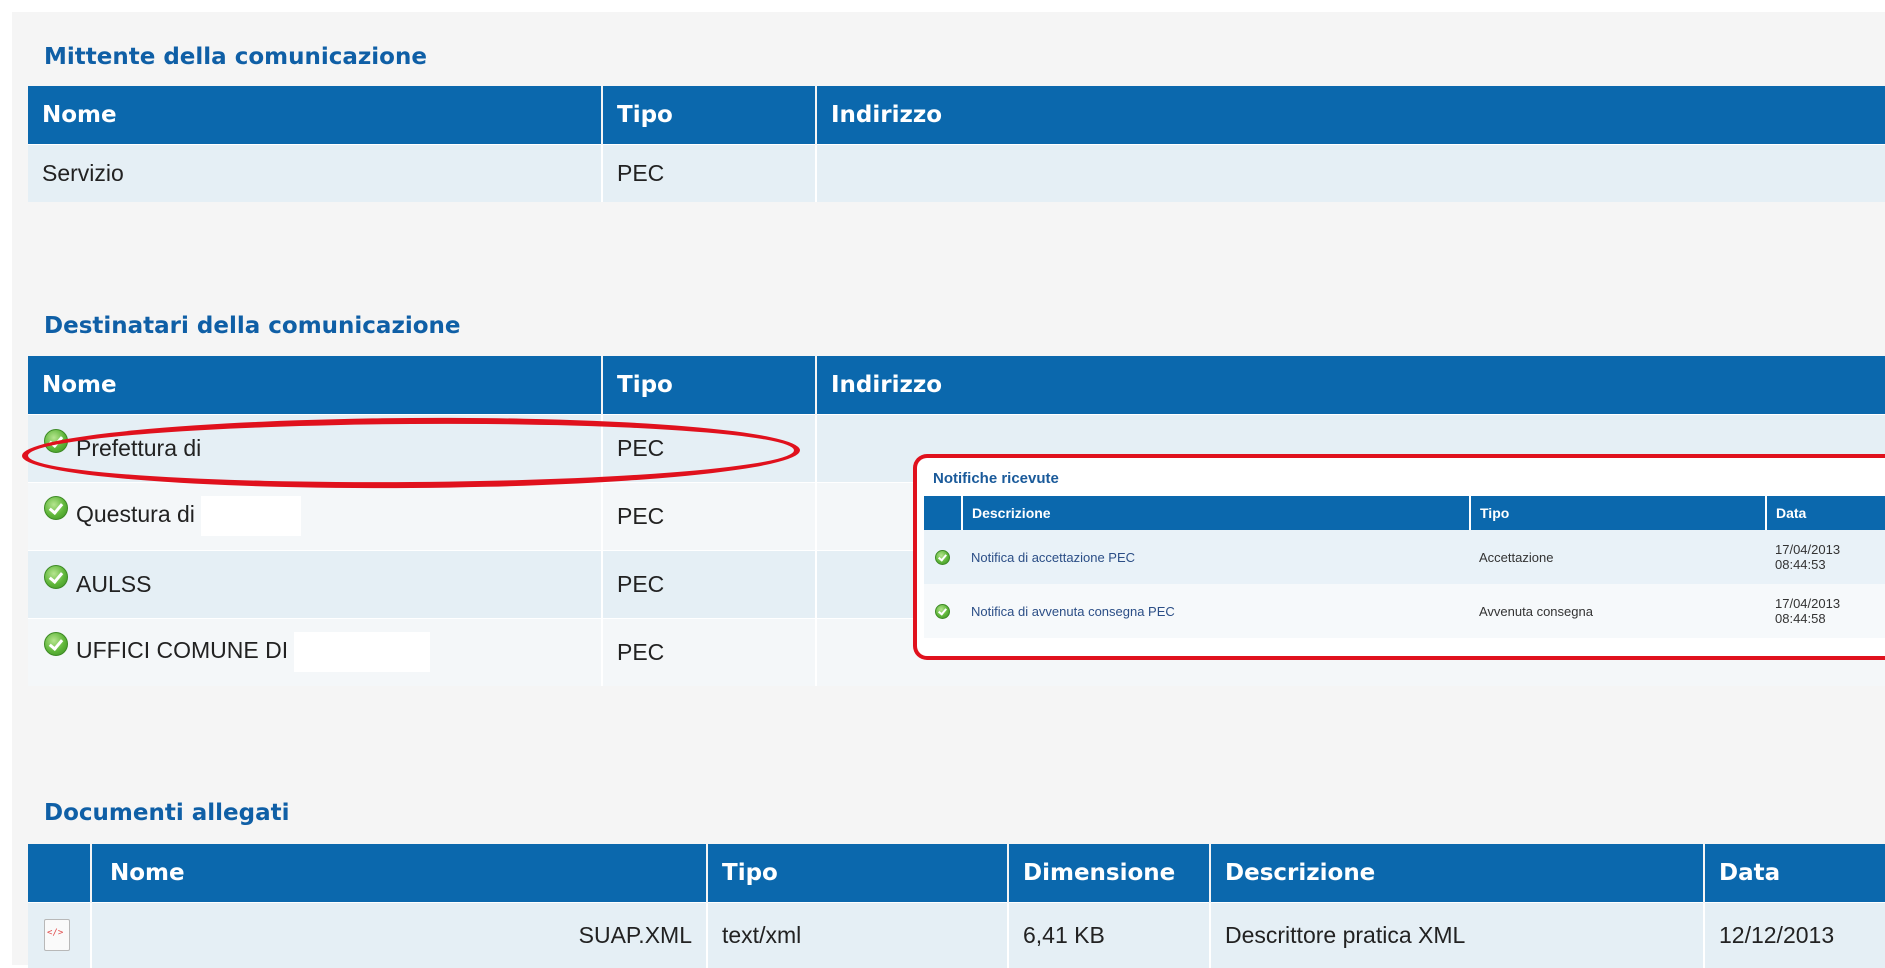  Describe the element at coordinates (1108, 934) in the screenshot. I see `cell-dimensione: 6,41 KB` at that location.